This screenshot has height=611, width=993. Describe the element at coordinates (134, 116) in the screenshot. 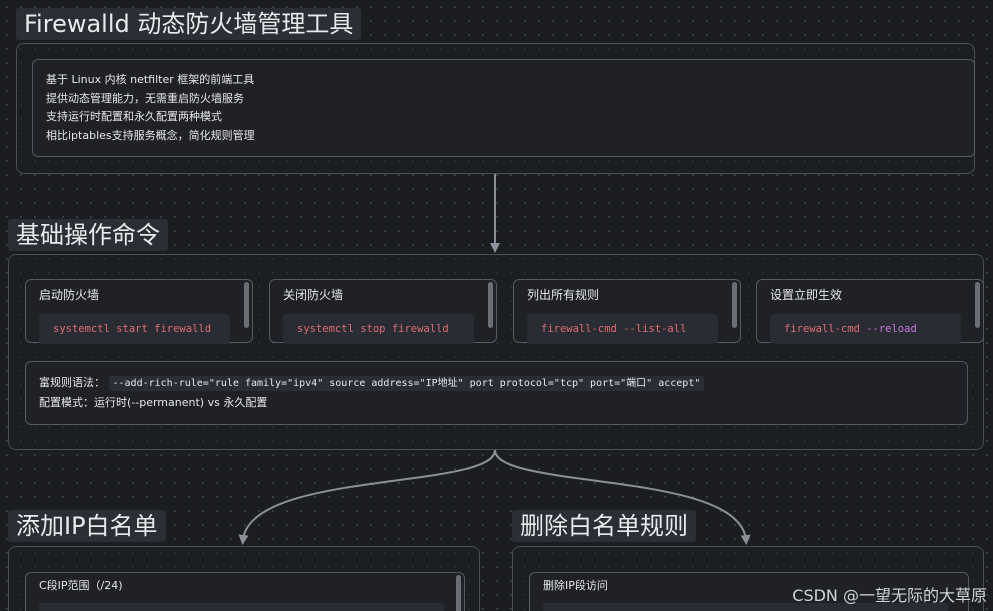

I see `intro-line: 支持运行时配置和永久配置两种模式` at that location.